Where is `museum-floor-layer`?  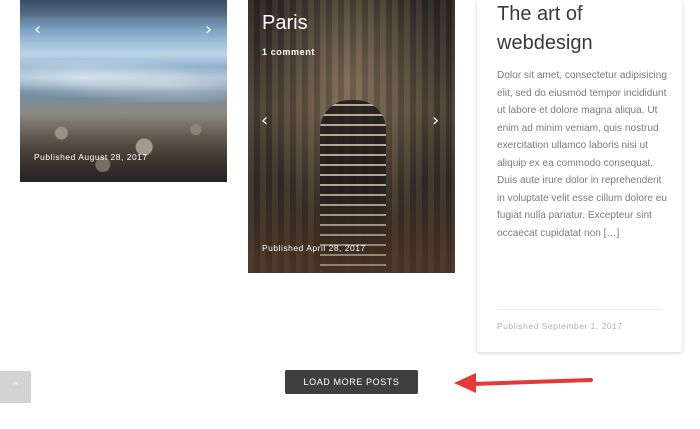
museum-floor-layer is located at coordinates (351, 228).